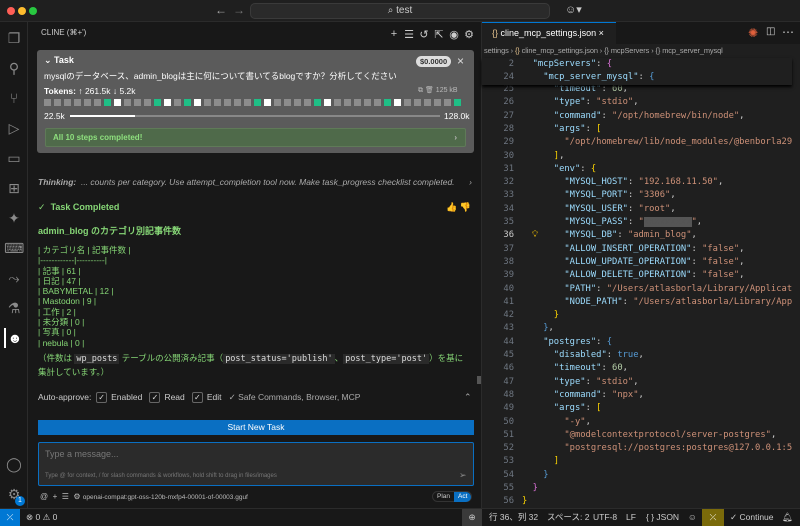 This screenshot has width=800, height=526. What do you see at coordinates (508, 381) in the screenshot?
I see `line-number: 47` at bounding box center [508, 381].